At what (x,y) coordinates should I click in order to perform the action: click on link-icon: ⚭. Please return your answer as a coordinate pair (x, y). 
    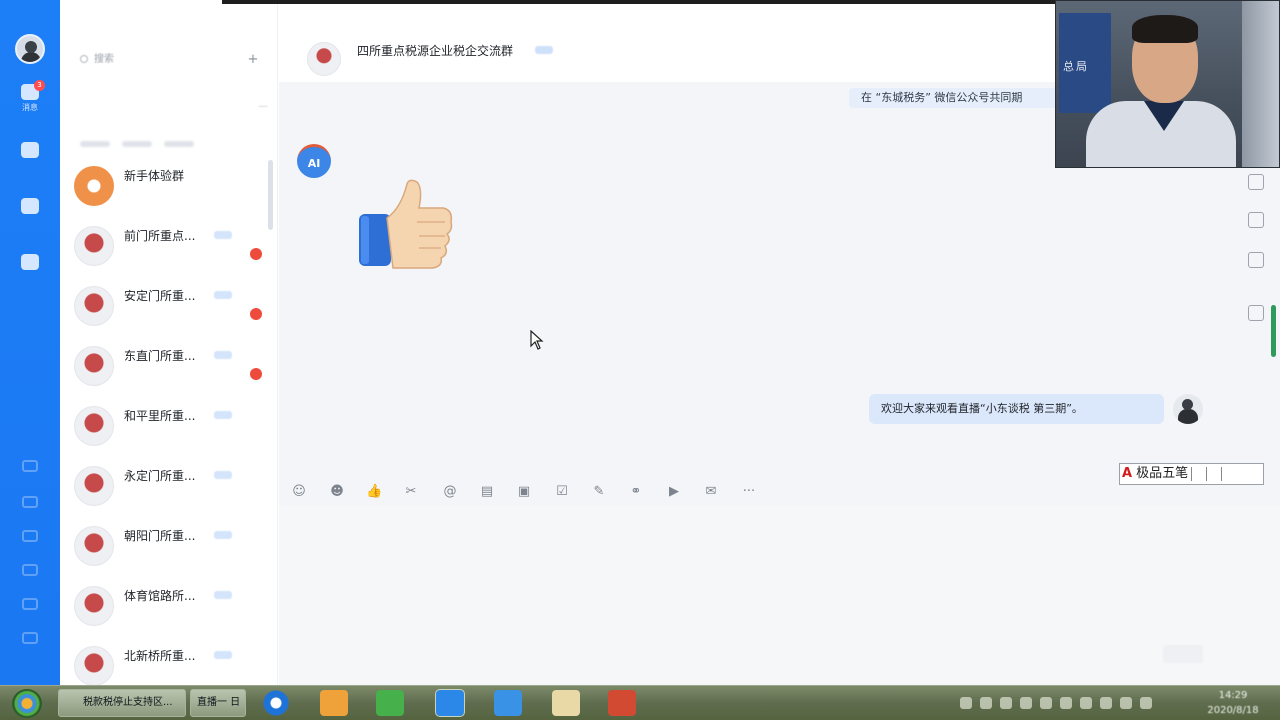
    Looking at the image, I should click on (636, 492).